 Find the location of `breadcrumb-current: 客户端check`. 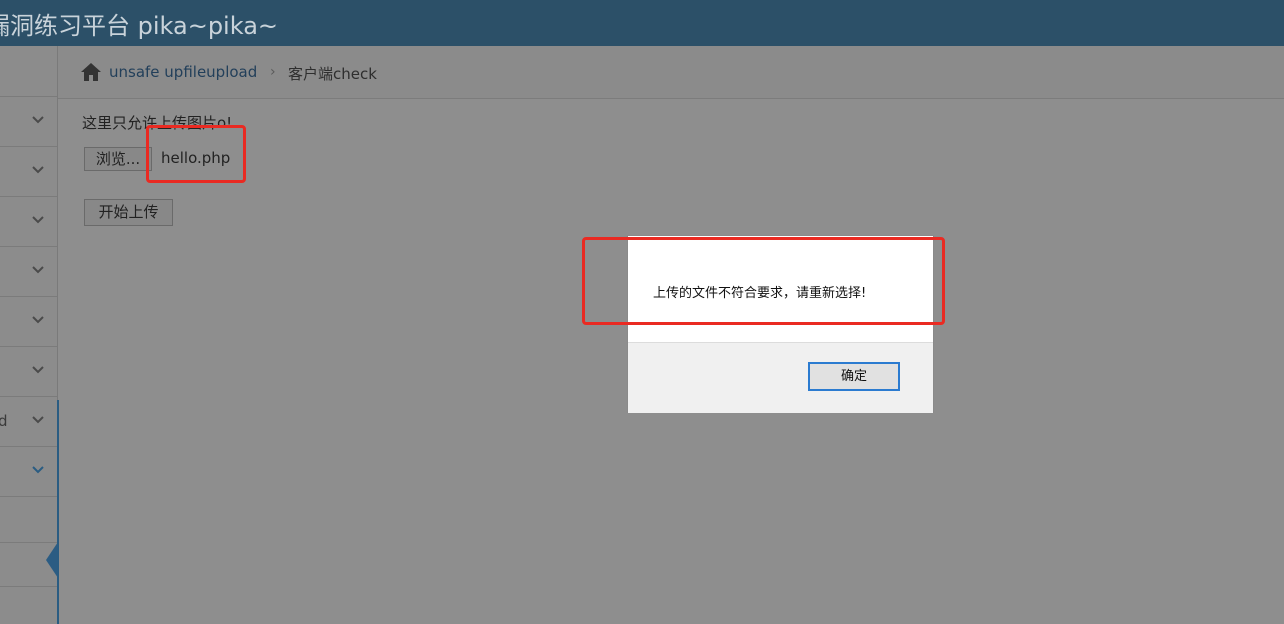

breadcrumb-current: 客户端check is located at coordinates (332, 74).